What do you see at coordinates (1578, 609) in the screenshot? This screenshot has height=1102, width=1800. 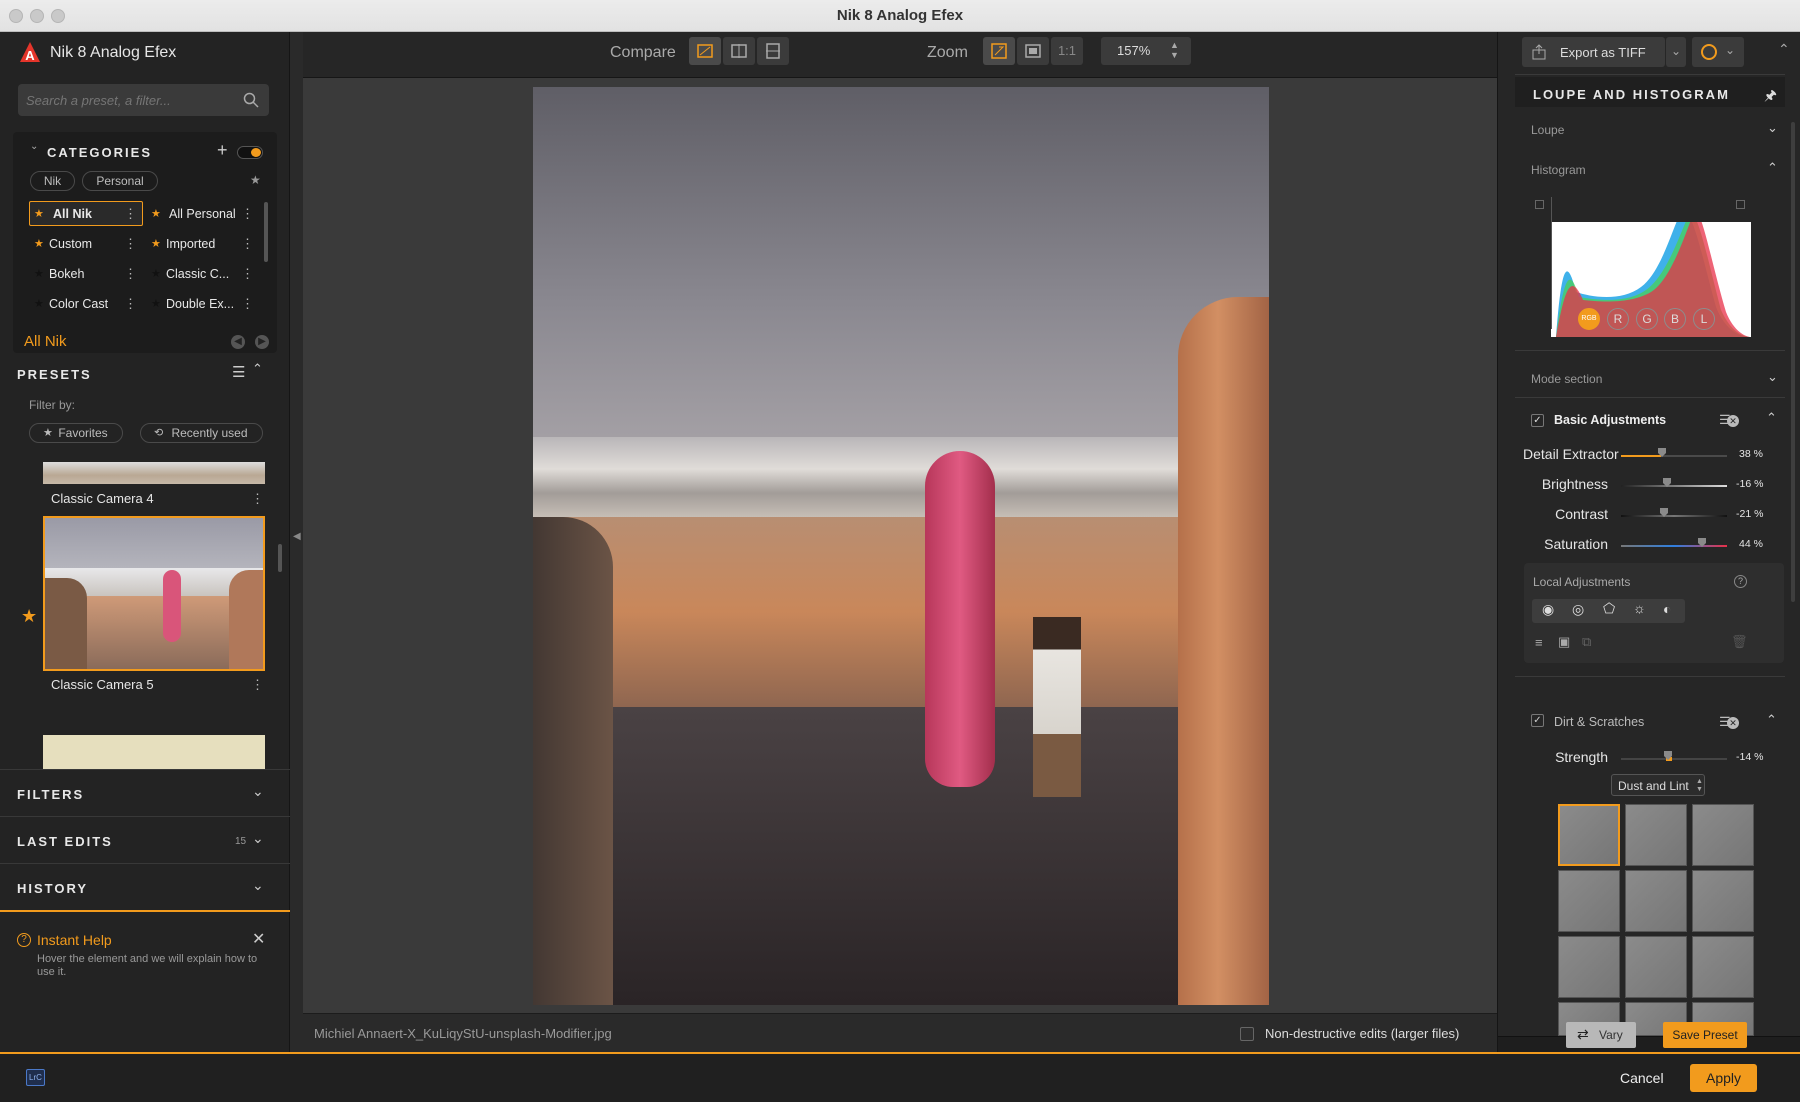 I see `eye-icon: ◎` at bounding box center [1578, 609].